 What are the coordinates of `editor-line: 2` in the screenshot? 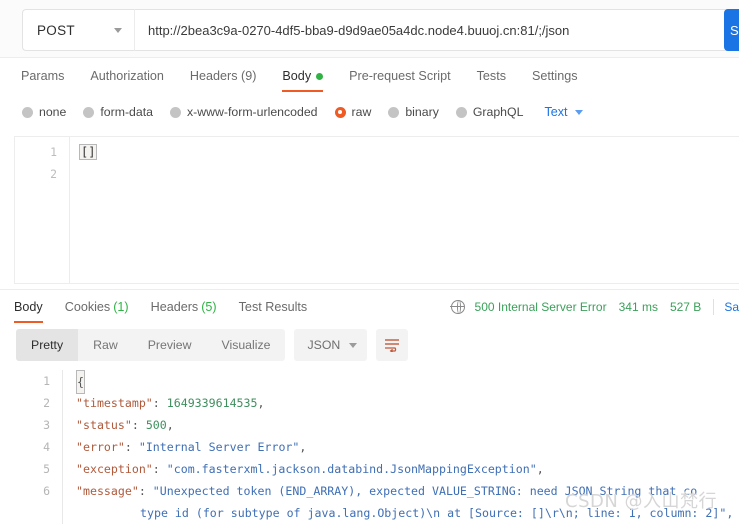 It's located at (377, 174).